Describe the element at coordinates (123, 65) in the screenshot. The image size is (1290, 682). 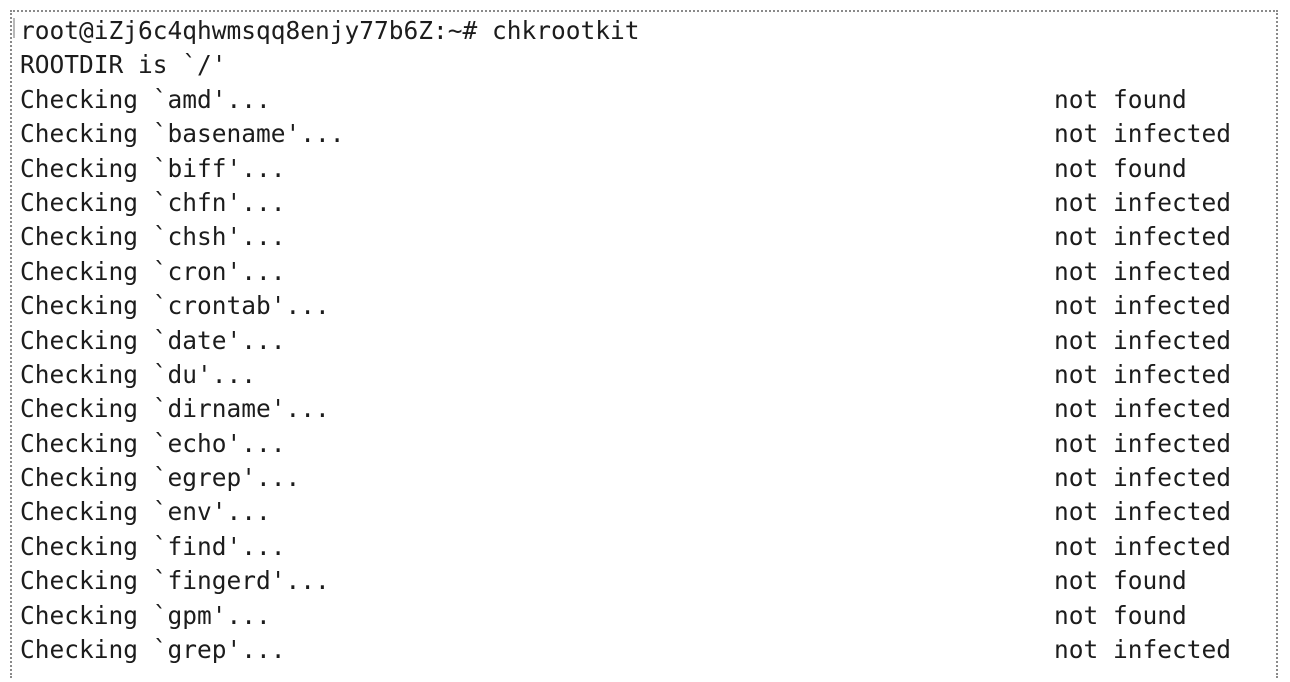
I see `rootdir-text: ROOTDIR is `/'` at that location.